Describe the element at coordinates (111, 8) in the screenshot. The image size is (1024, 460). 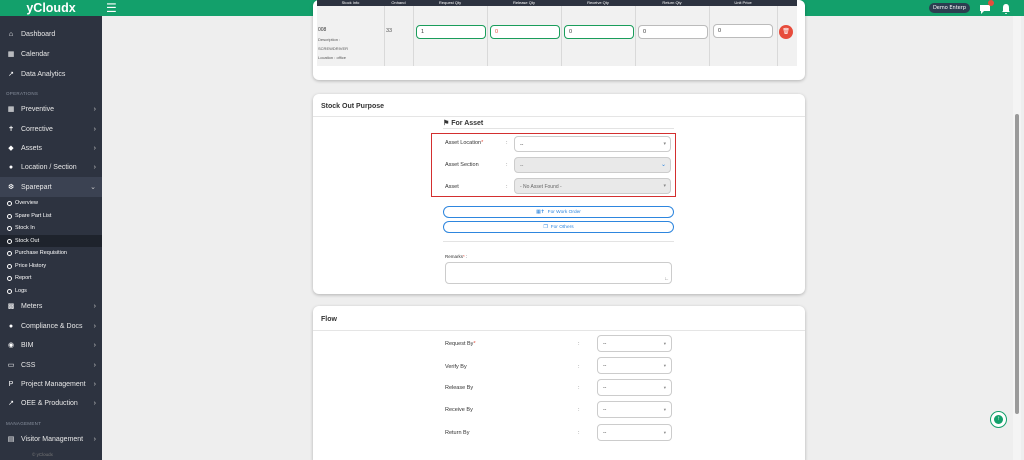
I see `menu-toggle-icon: ☰` at that location.